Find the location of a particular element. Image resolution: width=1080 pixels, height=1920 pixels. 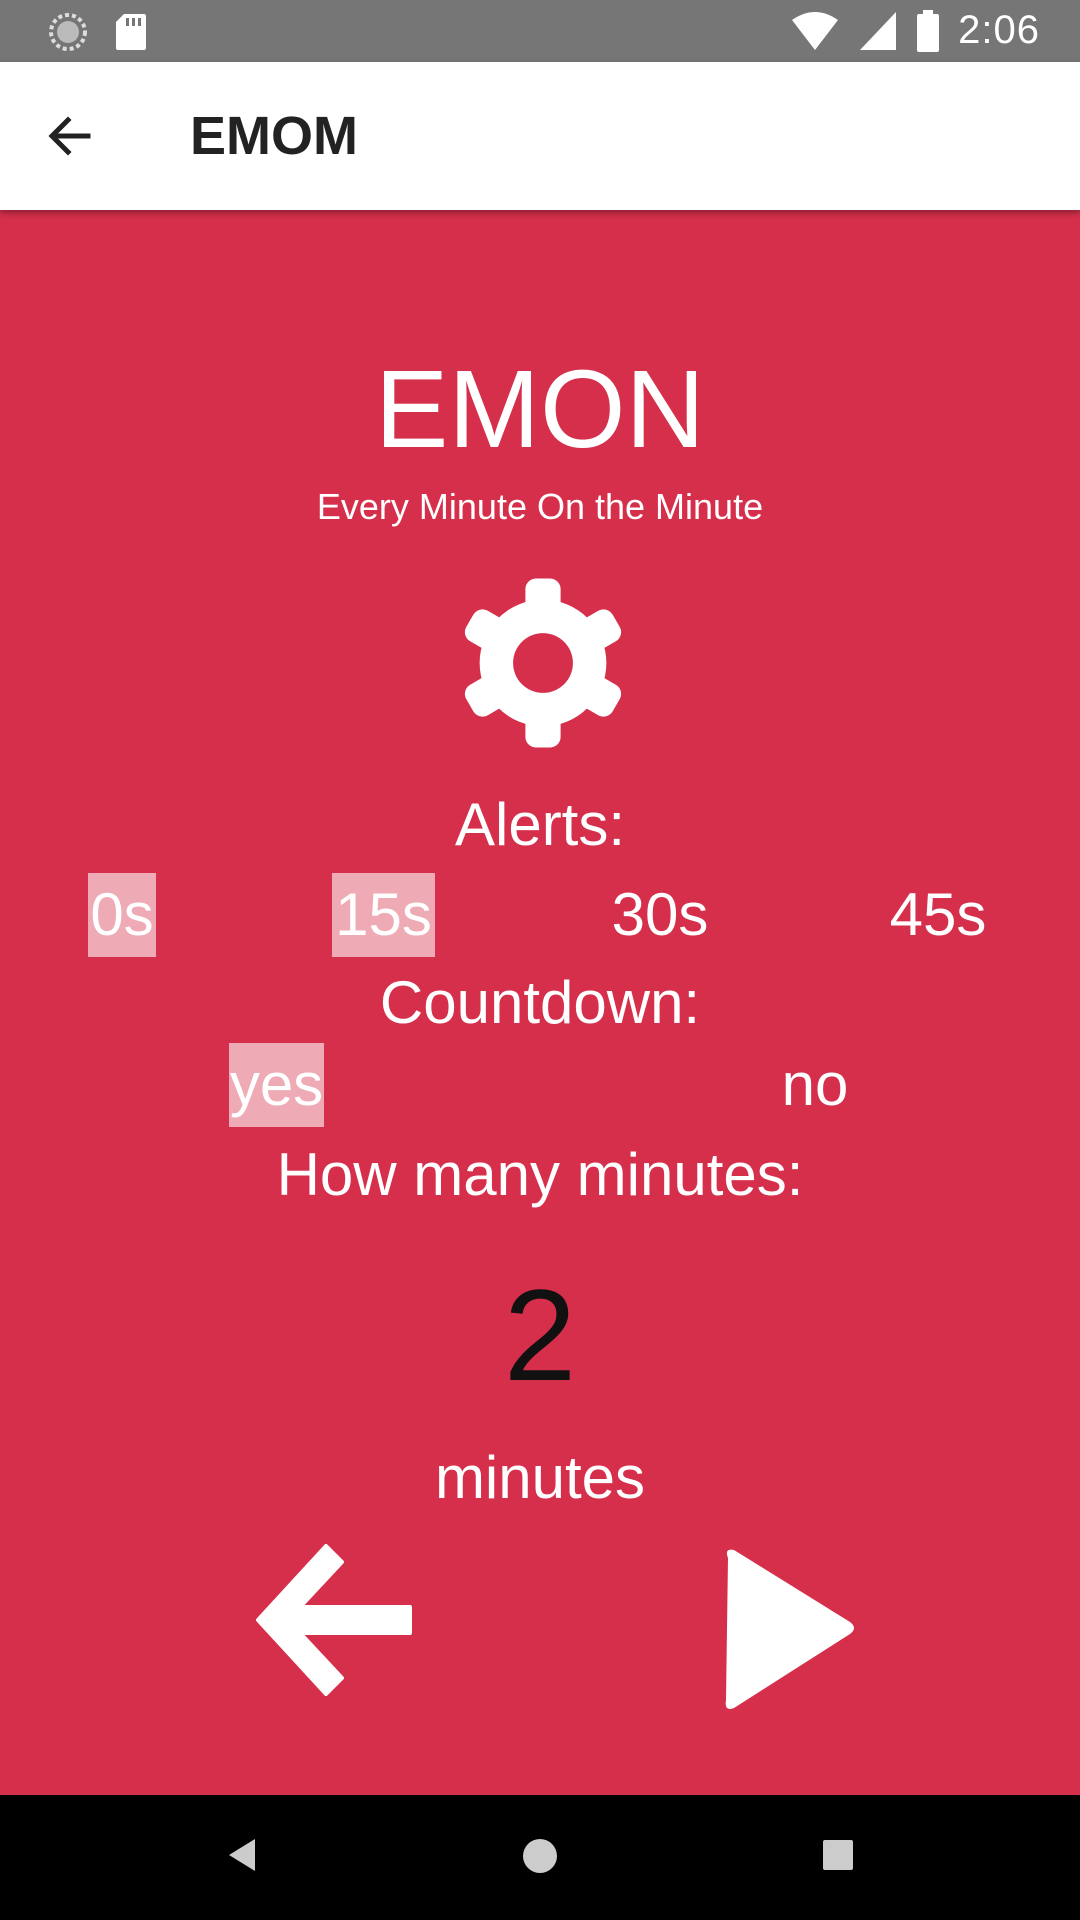

nav-back-icon is located at coordinates (242, 1855).